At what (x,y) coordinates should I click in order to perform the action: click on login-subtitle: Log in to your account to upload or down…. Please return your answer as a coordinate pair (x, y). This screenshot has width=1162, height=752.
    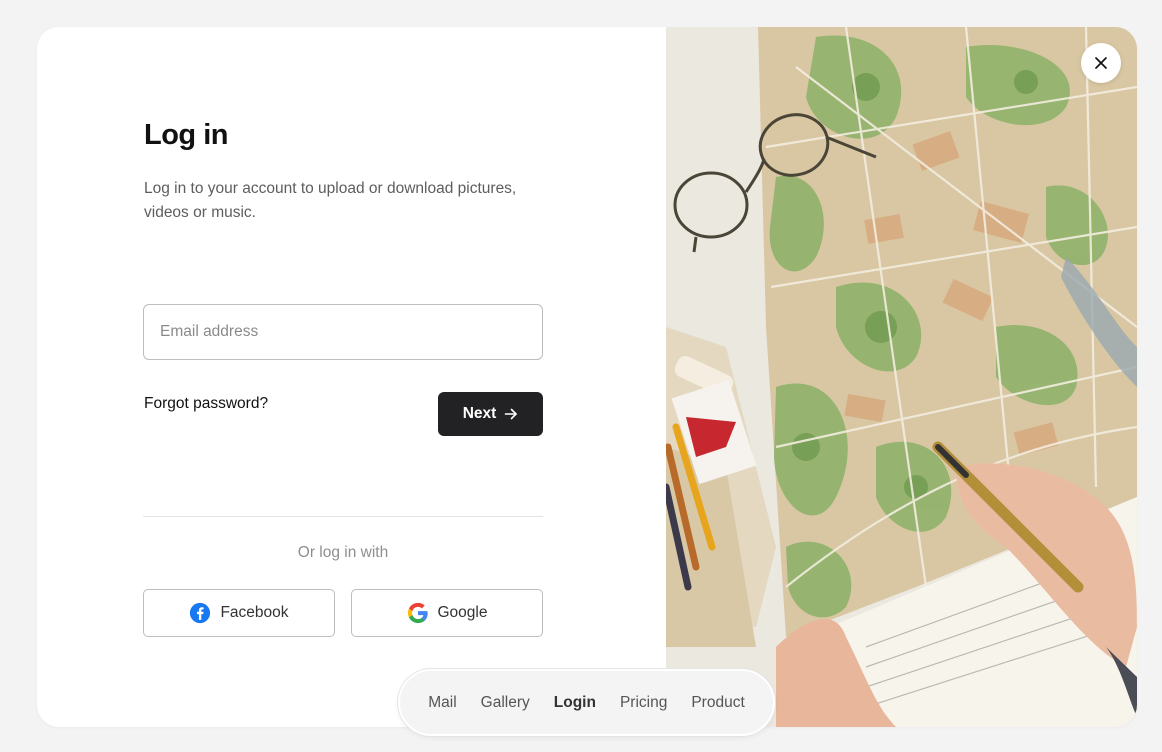
    Looking at the image, I should click on (330, 200).